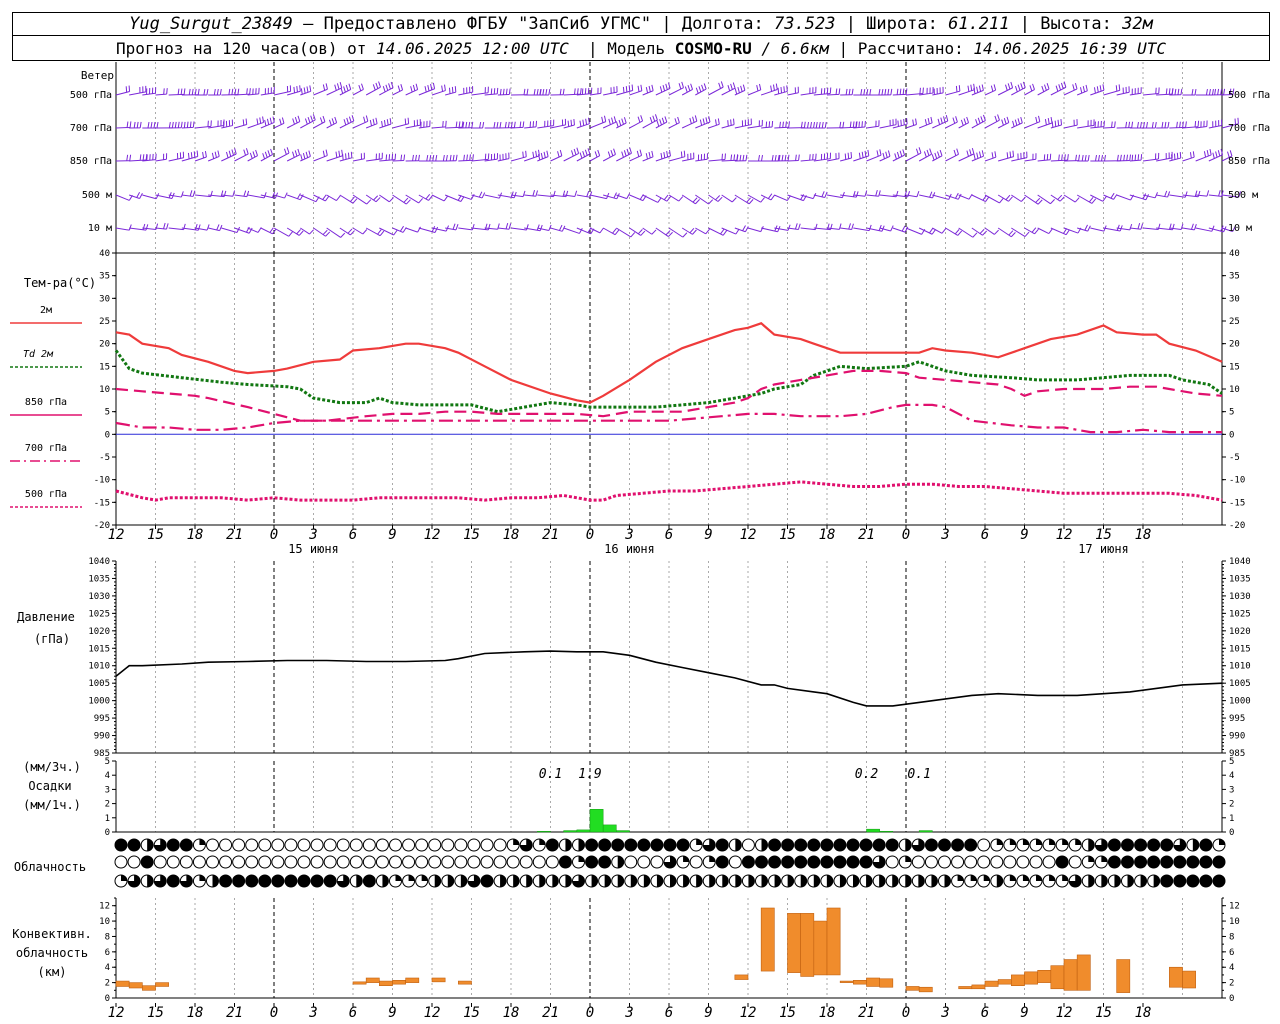  Describe the element at coordinates (1231, 435) in the screenshot. I see `y-tick-label: 0` at that location.